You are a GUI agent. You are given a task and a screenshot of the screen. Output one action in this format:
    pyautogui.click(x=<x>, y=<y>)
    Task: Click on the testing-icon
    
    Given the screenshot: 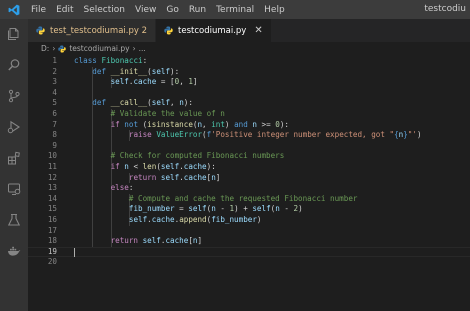 What is the action you would take?
    pyautogui.click(x=14, y=220)
    